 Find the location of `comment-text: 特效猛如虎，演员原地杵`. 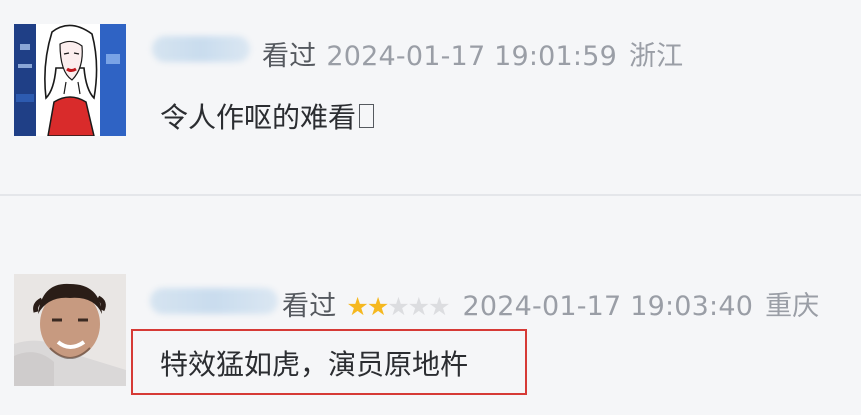

comment-text: 特效猛如虎，演员原地杵 is located at coordinates (314, 364).